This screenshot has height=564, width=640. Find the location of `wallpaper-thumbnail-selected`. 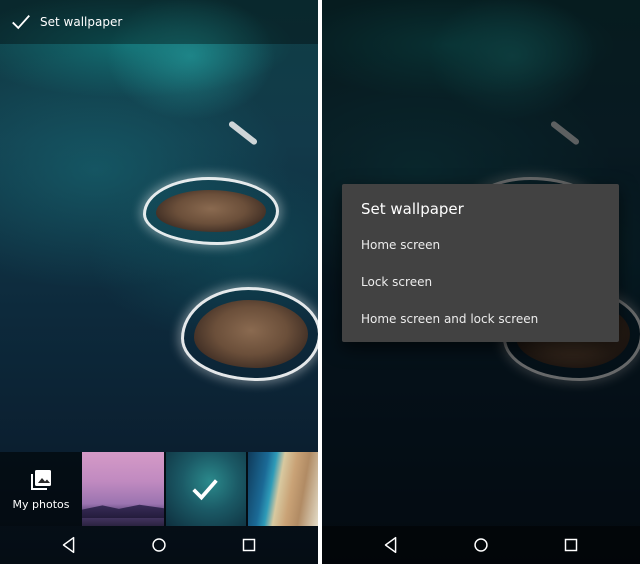

wallpaper-thumbnail-selected is located at coordinates (206, 489).